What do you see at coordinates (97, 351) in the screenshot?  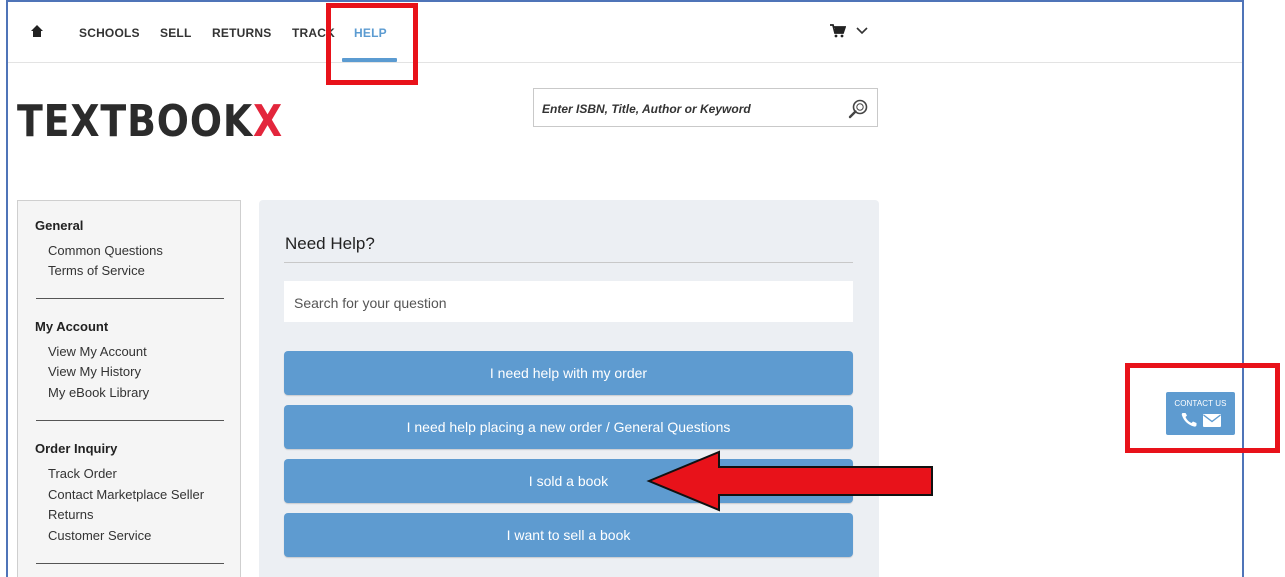 I see `sidebar-item-view-my-account: View My Account` at bounding box center [97, 351].